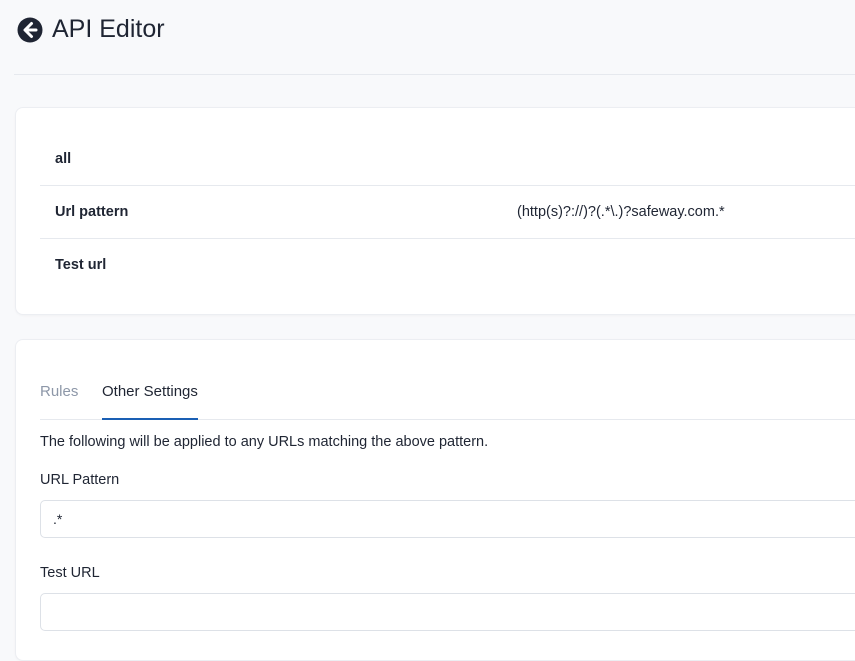  Describe the element at coordinates (70, 573) in the screenshot. I see `test-url-label: Test URL` at that location.